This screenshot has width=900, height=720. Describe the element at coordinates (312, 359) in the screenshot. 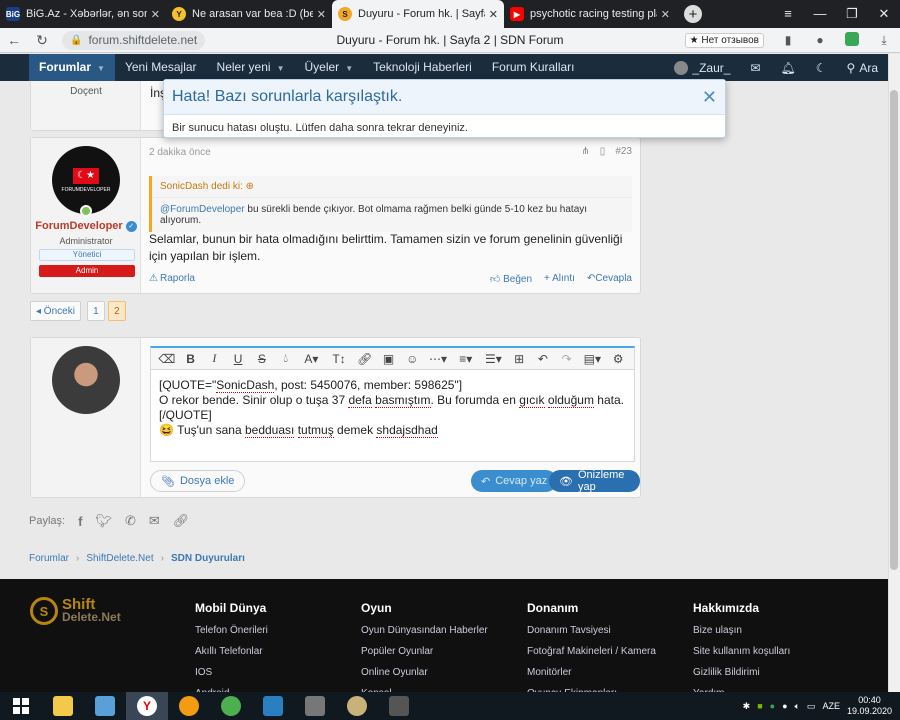

I see `font-family-icon: A▾` at that location.